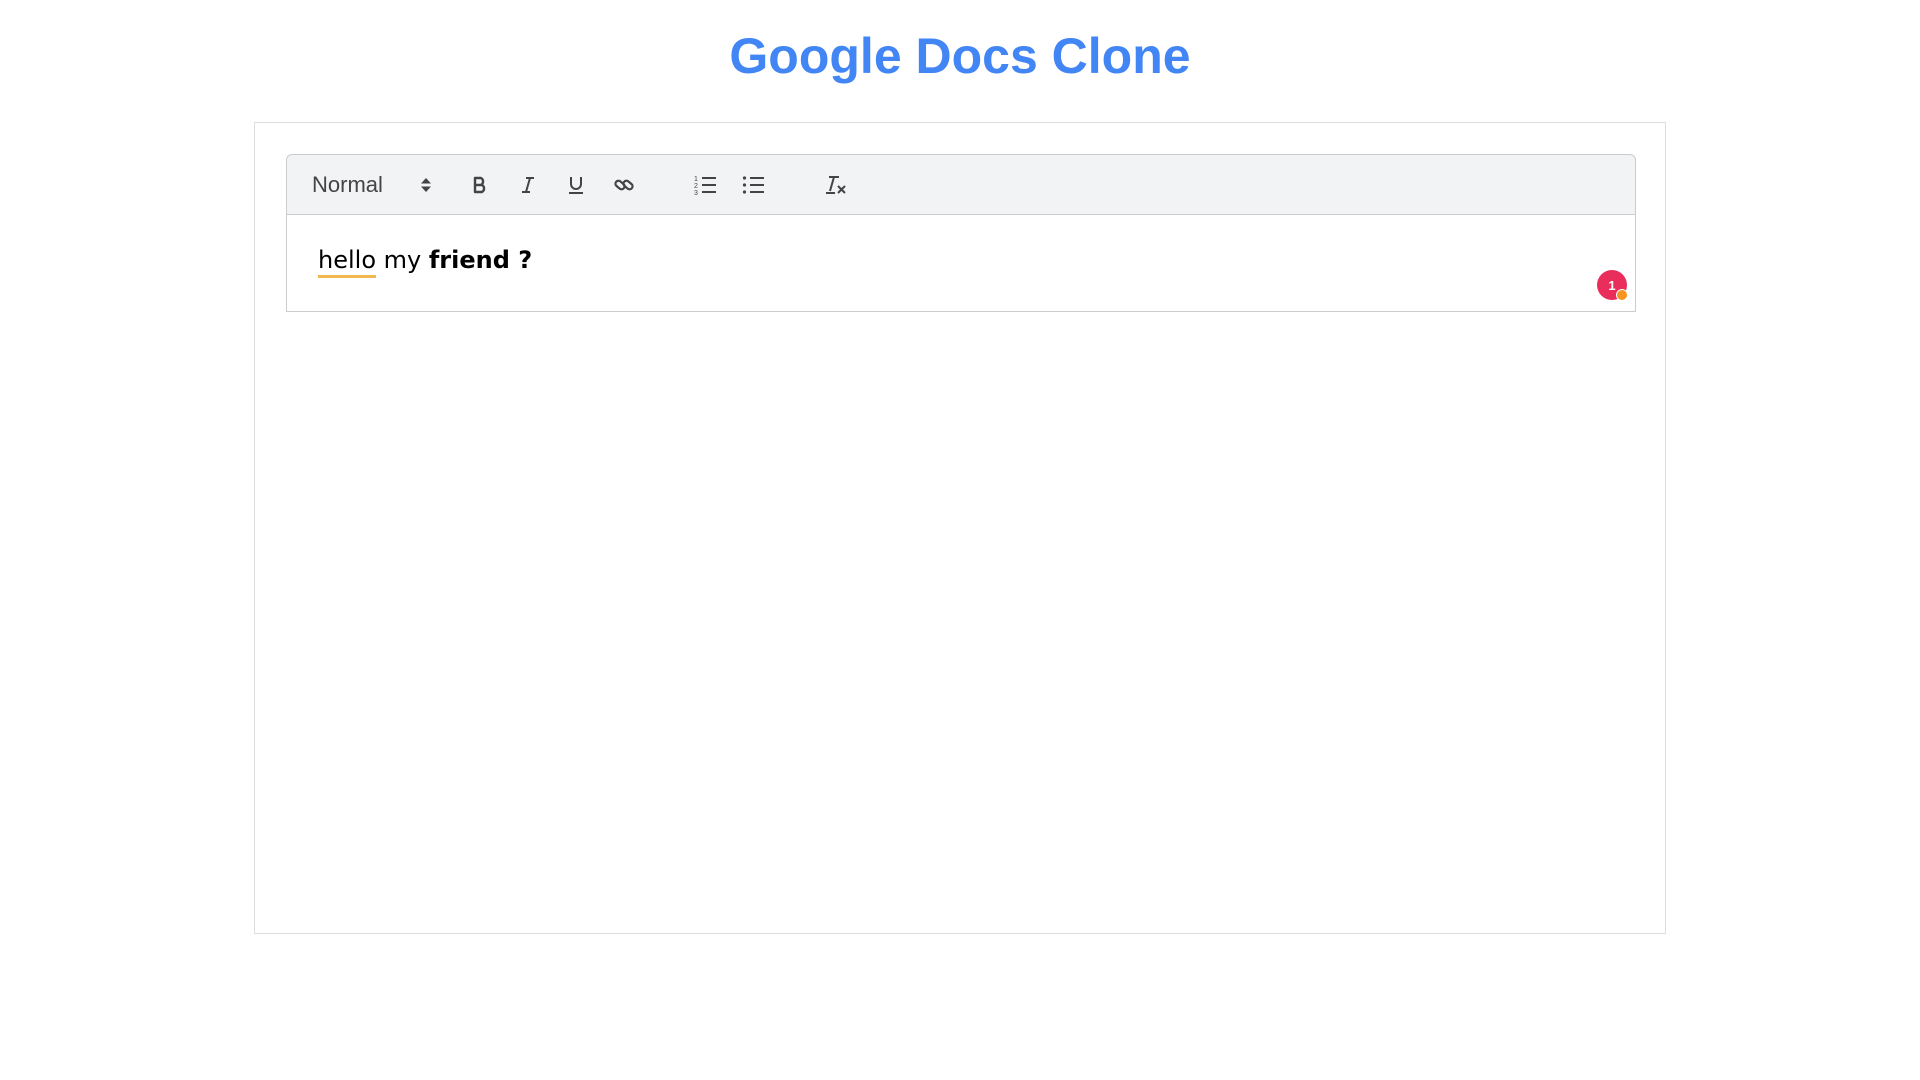 The image size is (1920, 1080). What do you see at coordinates (696, 179) in the screenshot?
I see `svg-text: 1` at bounding box center [696, 179].